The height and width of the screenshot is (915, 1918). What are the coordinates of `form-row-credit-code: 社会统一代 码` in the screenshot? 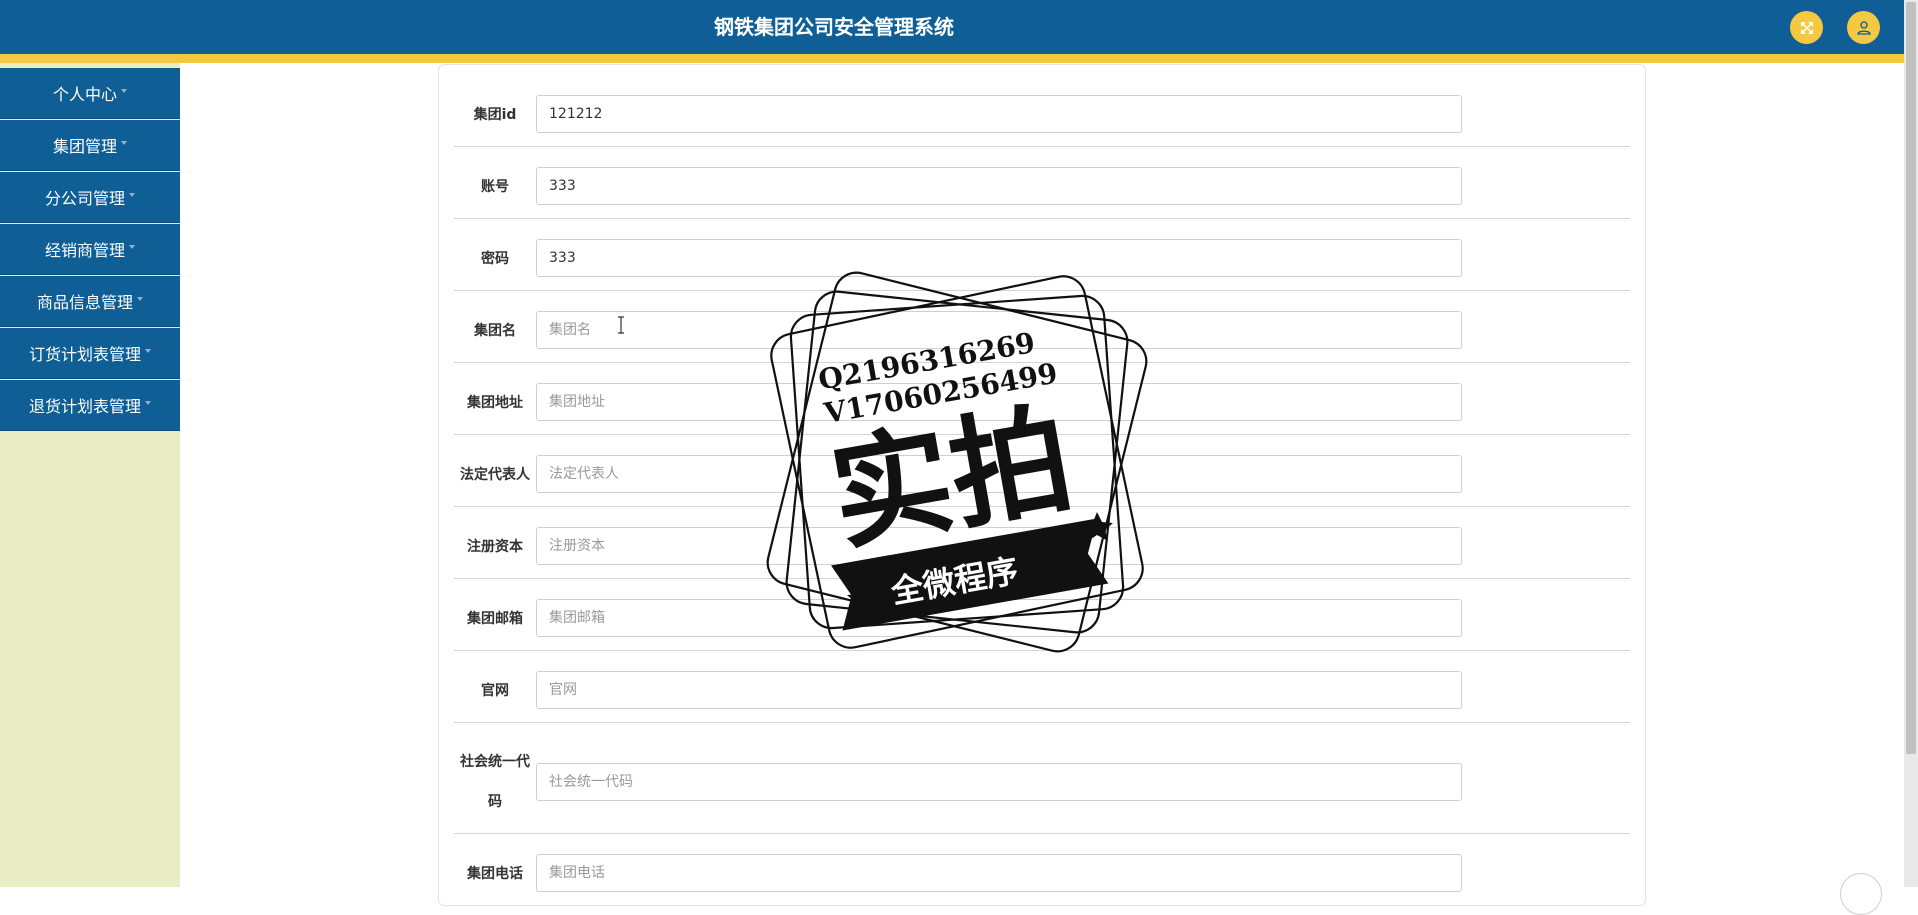 It's located at (1042, 778).